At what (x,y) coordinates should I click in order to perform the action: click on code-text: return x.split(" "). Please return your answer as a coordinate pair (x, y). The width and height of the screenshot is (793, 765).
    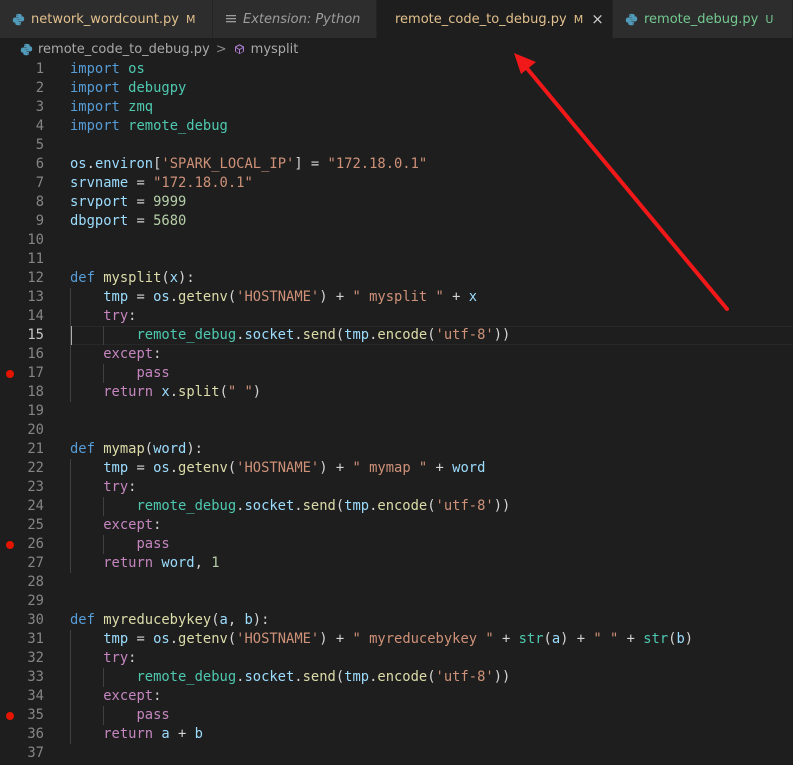
    Looking at the image, I should click on (165, 392).